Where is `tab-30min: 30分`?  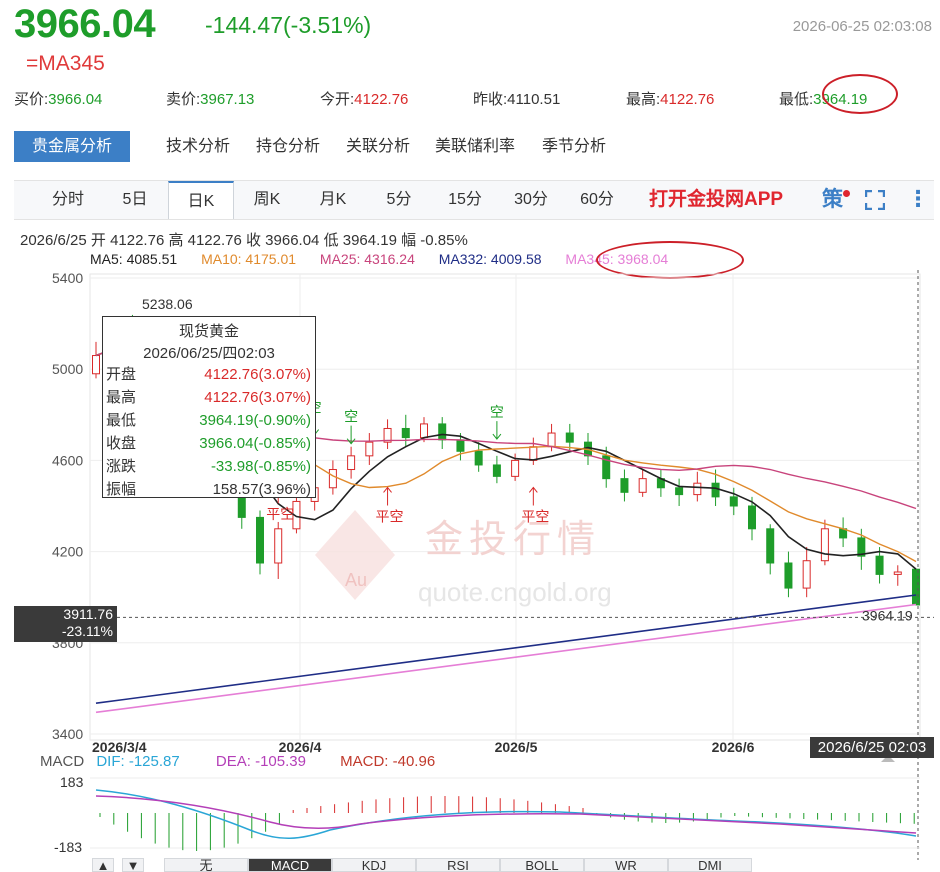 tab-30min: 30分 is located at coordinates (531, 200).